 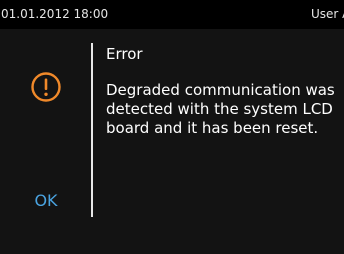 What do you see at coordinates (327, 14) in the screenshot?
I see `status-user: User A` at bounding box center [327, 14].